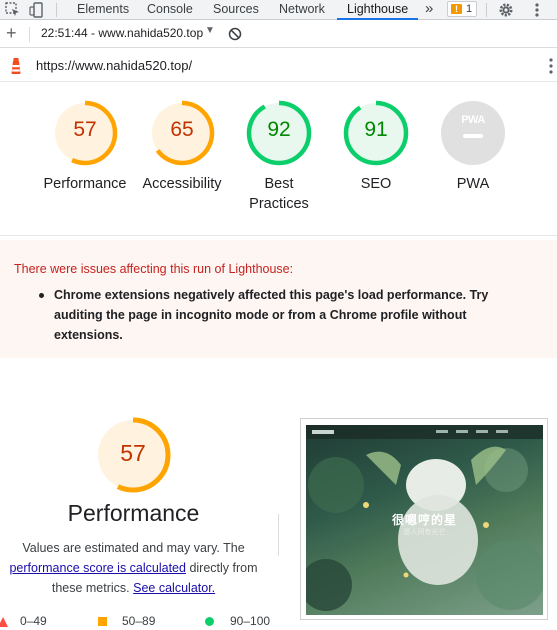 The image size is (557, 630). Describe the element at coordinates (4, 622) in the screenshot. I see `triangle-icon` at that location.